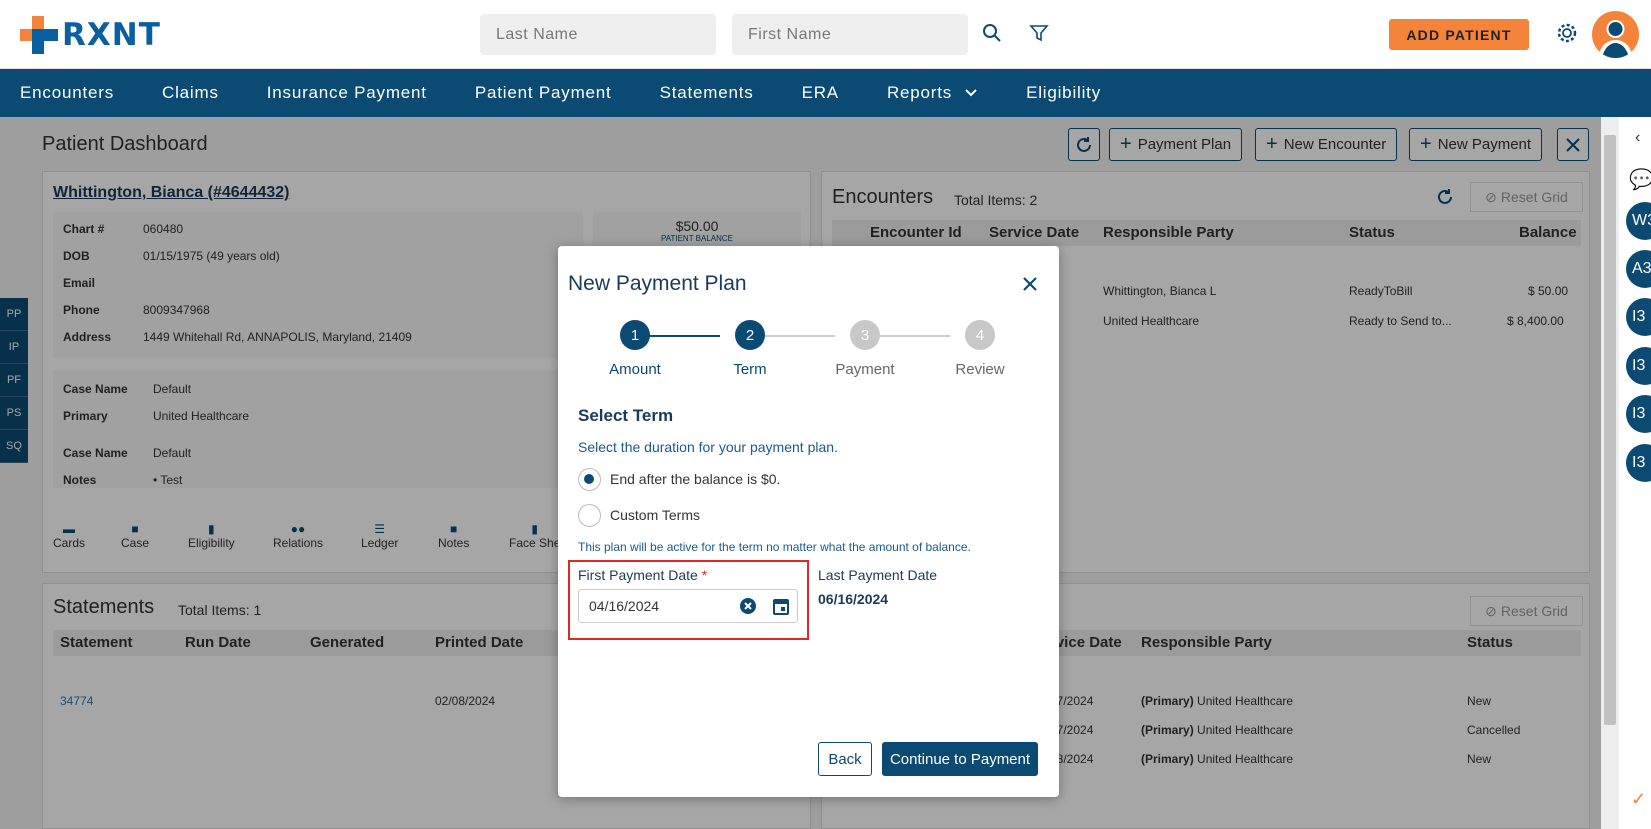 Image resolution: width=1651 pixels, height=829 pixels. What do you see at coordinates (992, 33) in the screenshot?
I see `search-icon` at bounding box center [992, 33].